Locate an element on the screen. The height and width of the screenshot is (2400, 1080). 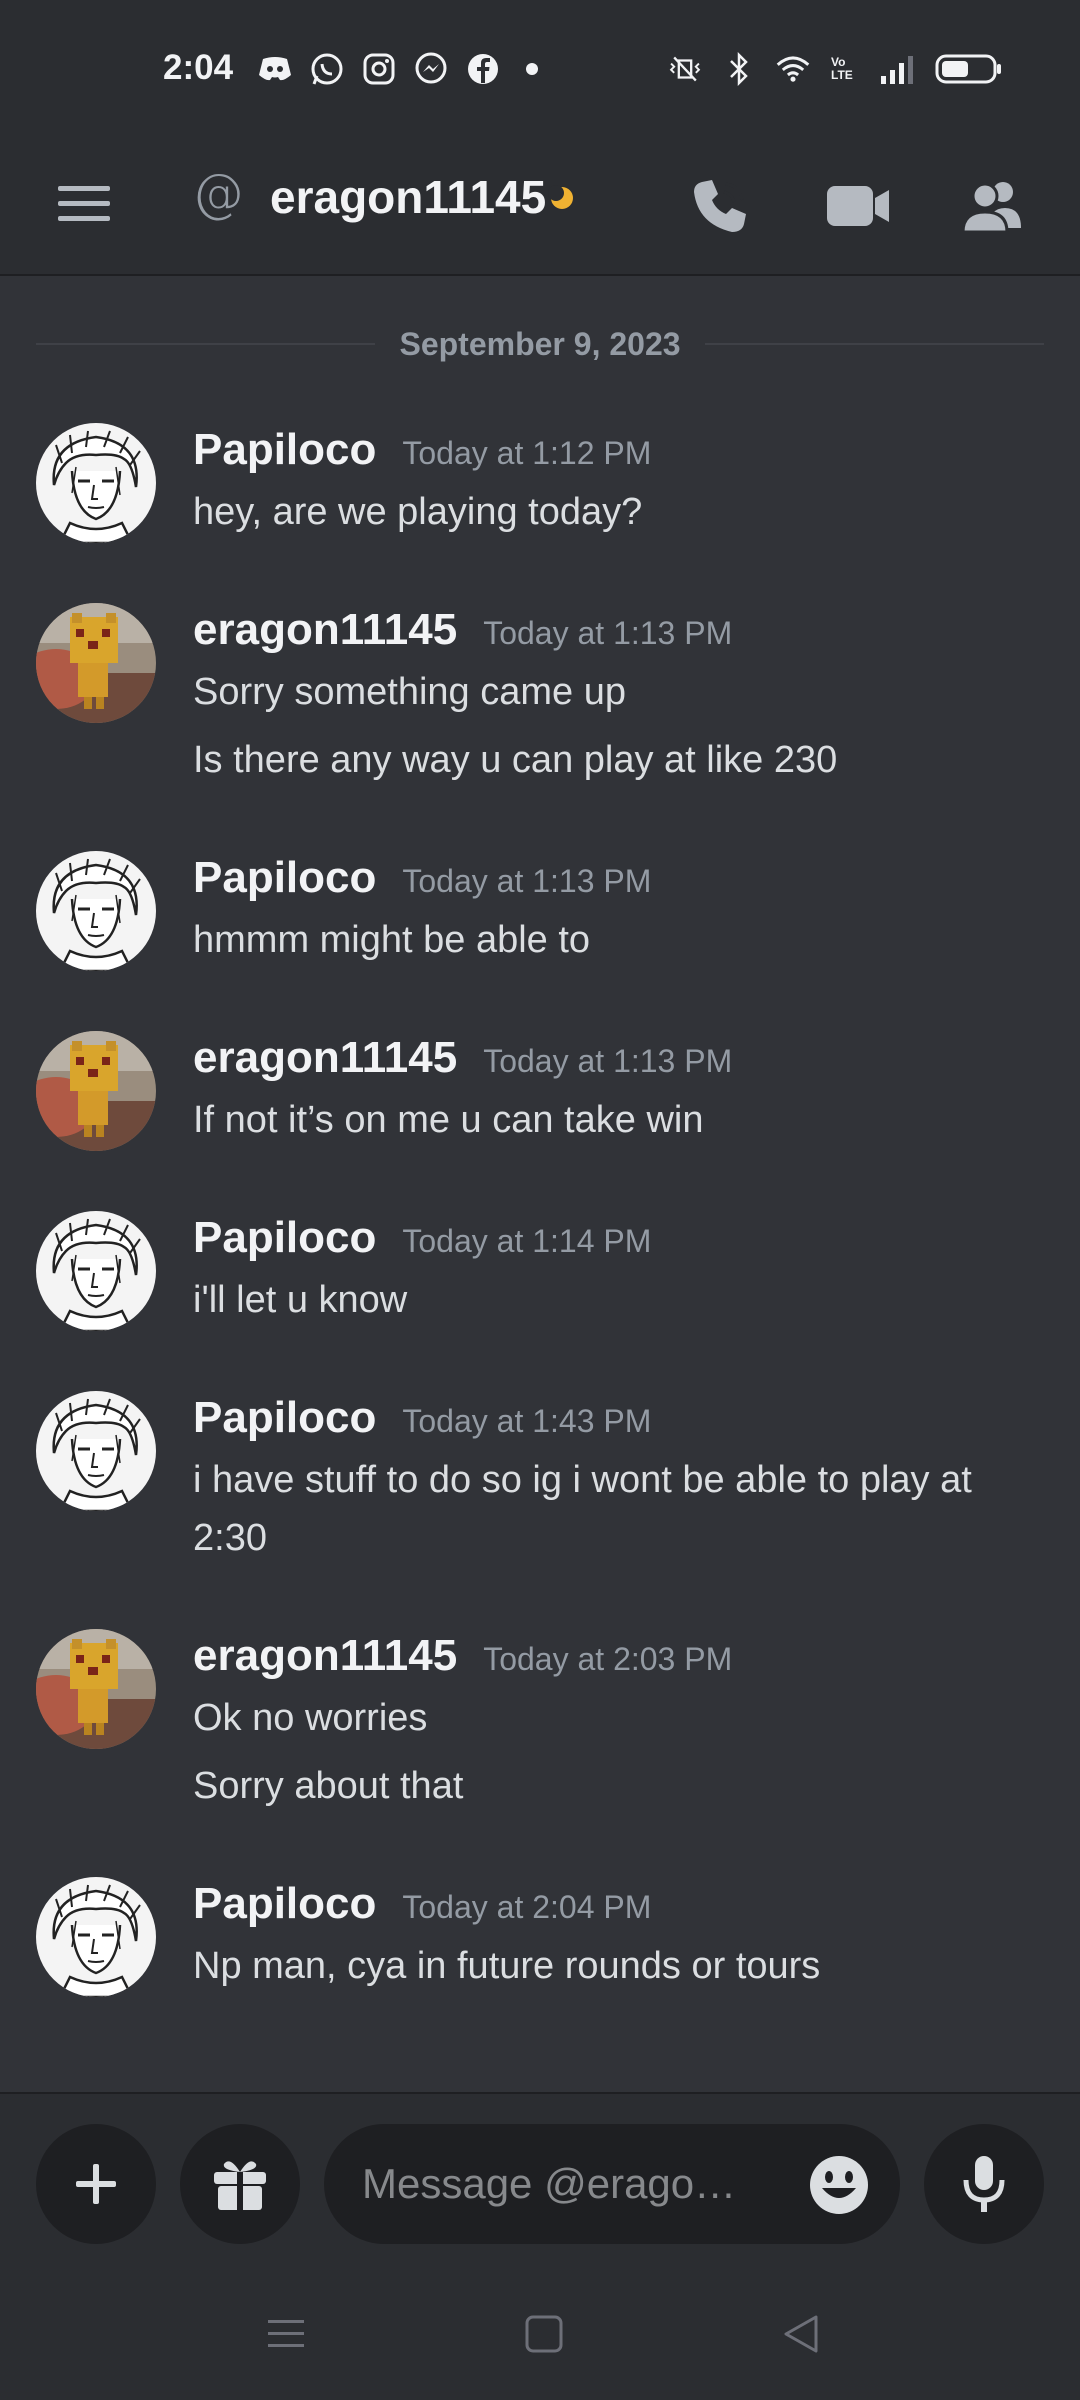
at-icon: @ is located at coordinates (218, 194).